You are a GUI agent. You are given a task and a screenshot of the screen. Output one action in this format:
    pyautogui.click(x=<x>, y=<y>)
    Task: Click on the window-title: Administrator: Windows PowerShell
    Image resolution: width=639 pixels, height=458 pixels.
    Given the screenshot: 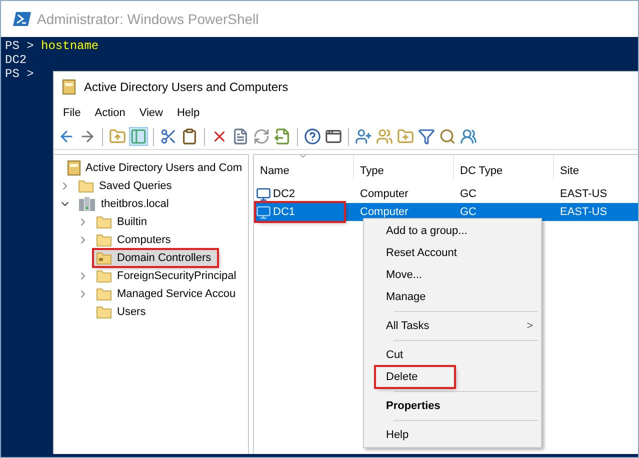 What is the action you would take?
    pyautogui.click(x=148, y=19)
    